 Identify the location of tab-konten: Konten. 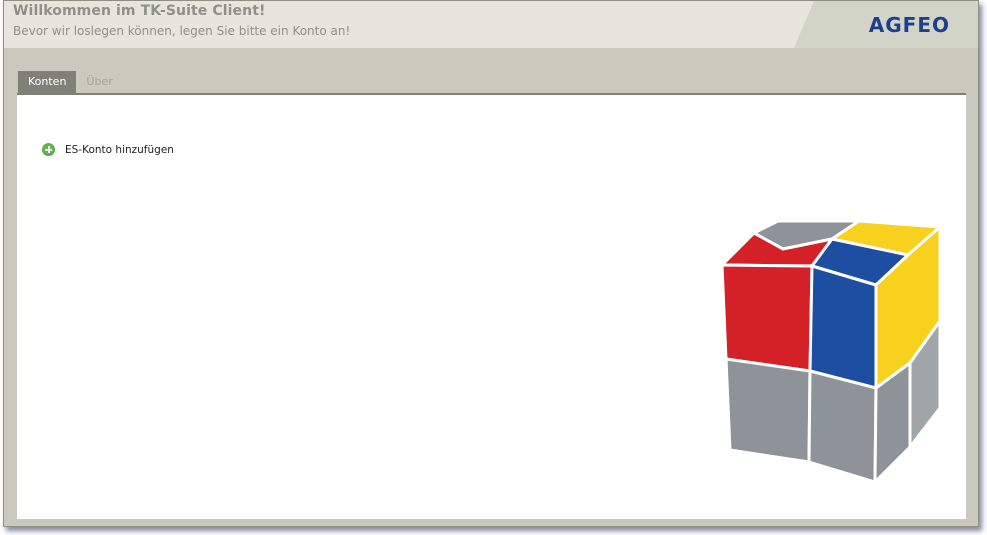
(47, 82).